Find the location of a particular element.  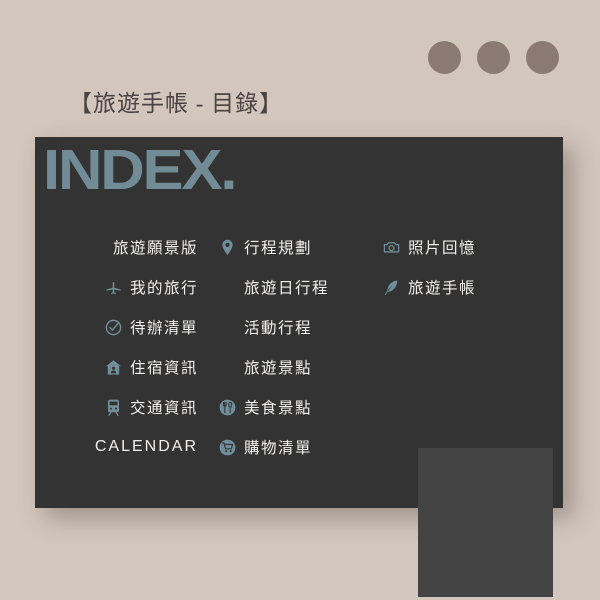

menu-item-label: 我的旅行 is located at coordinates (163, 288).